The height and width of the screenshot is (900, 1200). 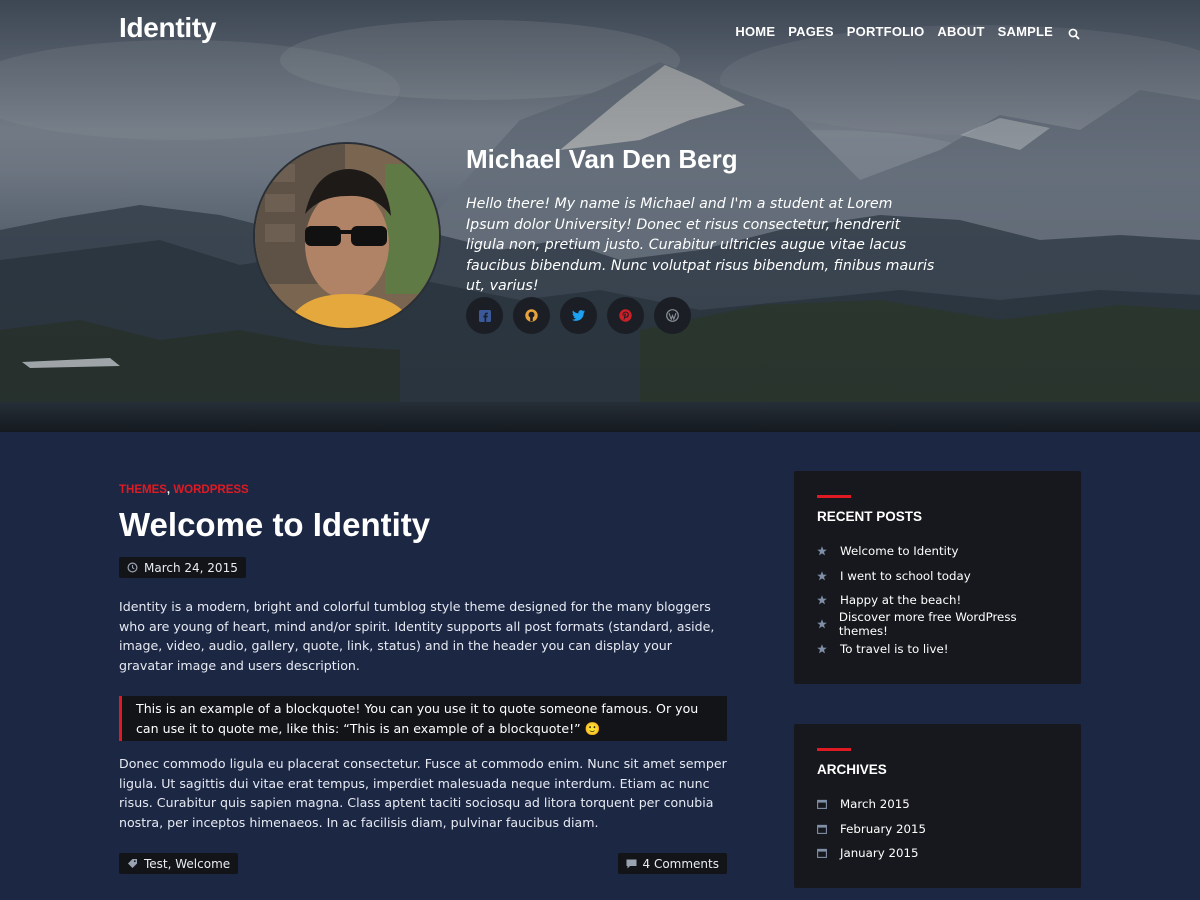 What do you see at coordinates (274, 525) in the screenshot?
I see `post-title: Welcome to Identity` at bounding box center [274, 525].